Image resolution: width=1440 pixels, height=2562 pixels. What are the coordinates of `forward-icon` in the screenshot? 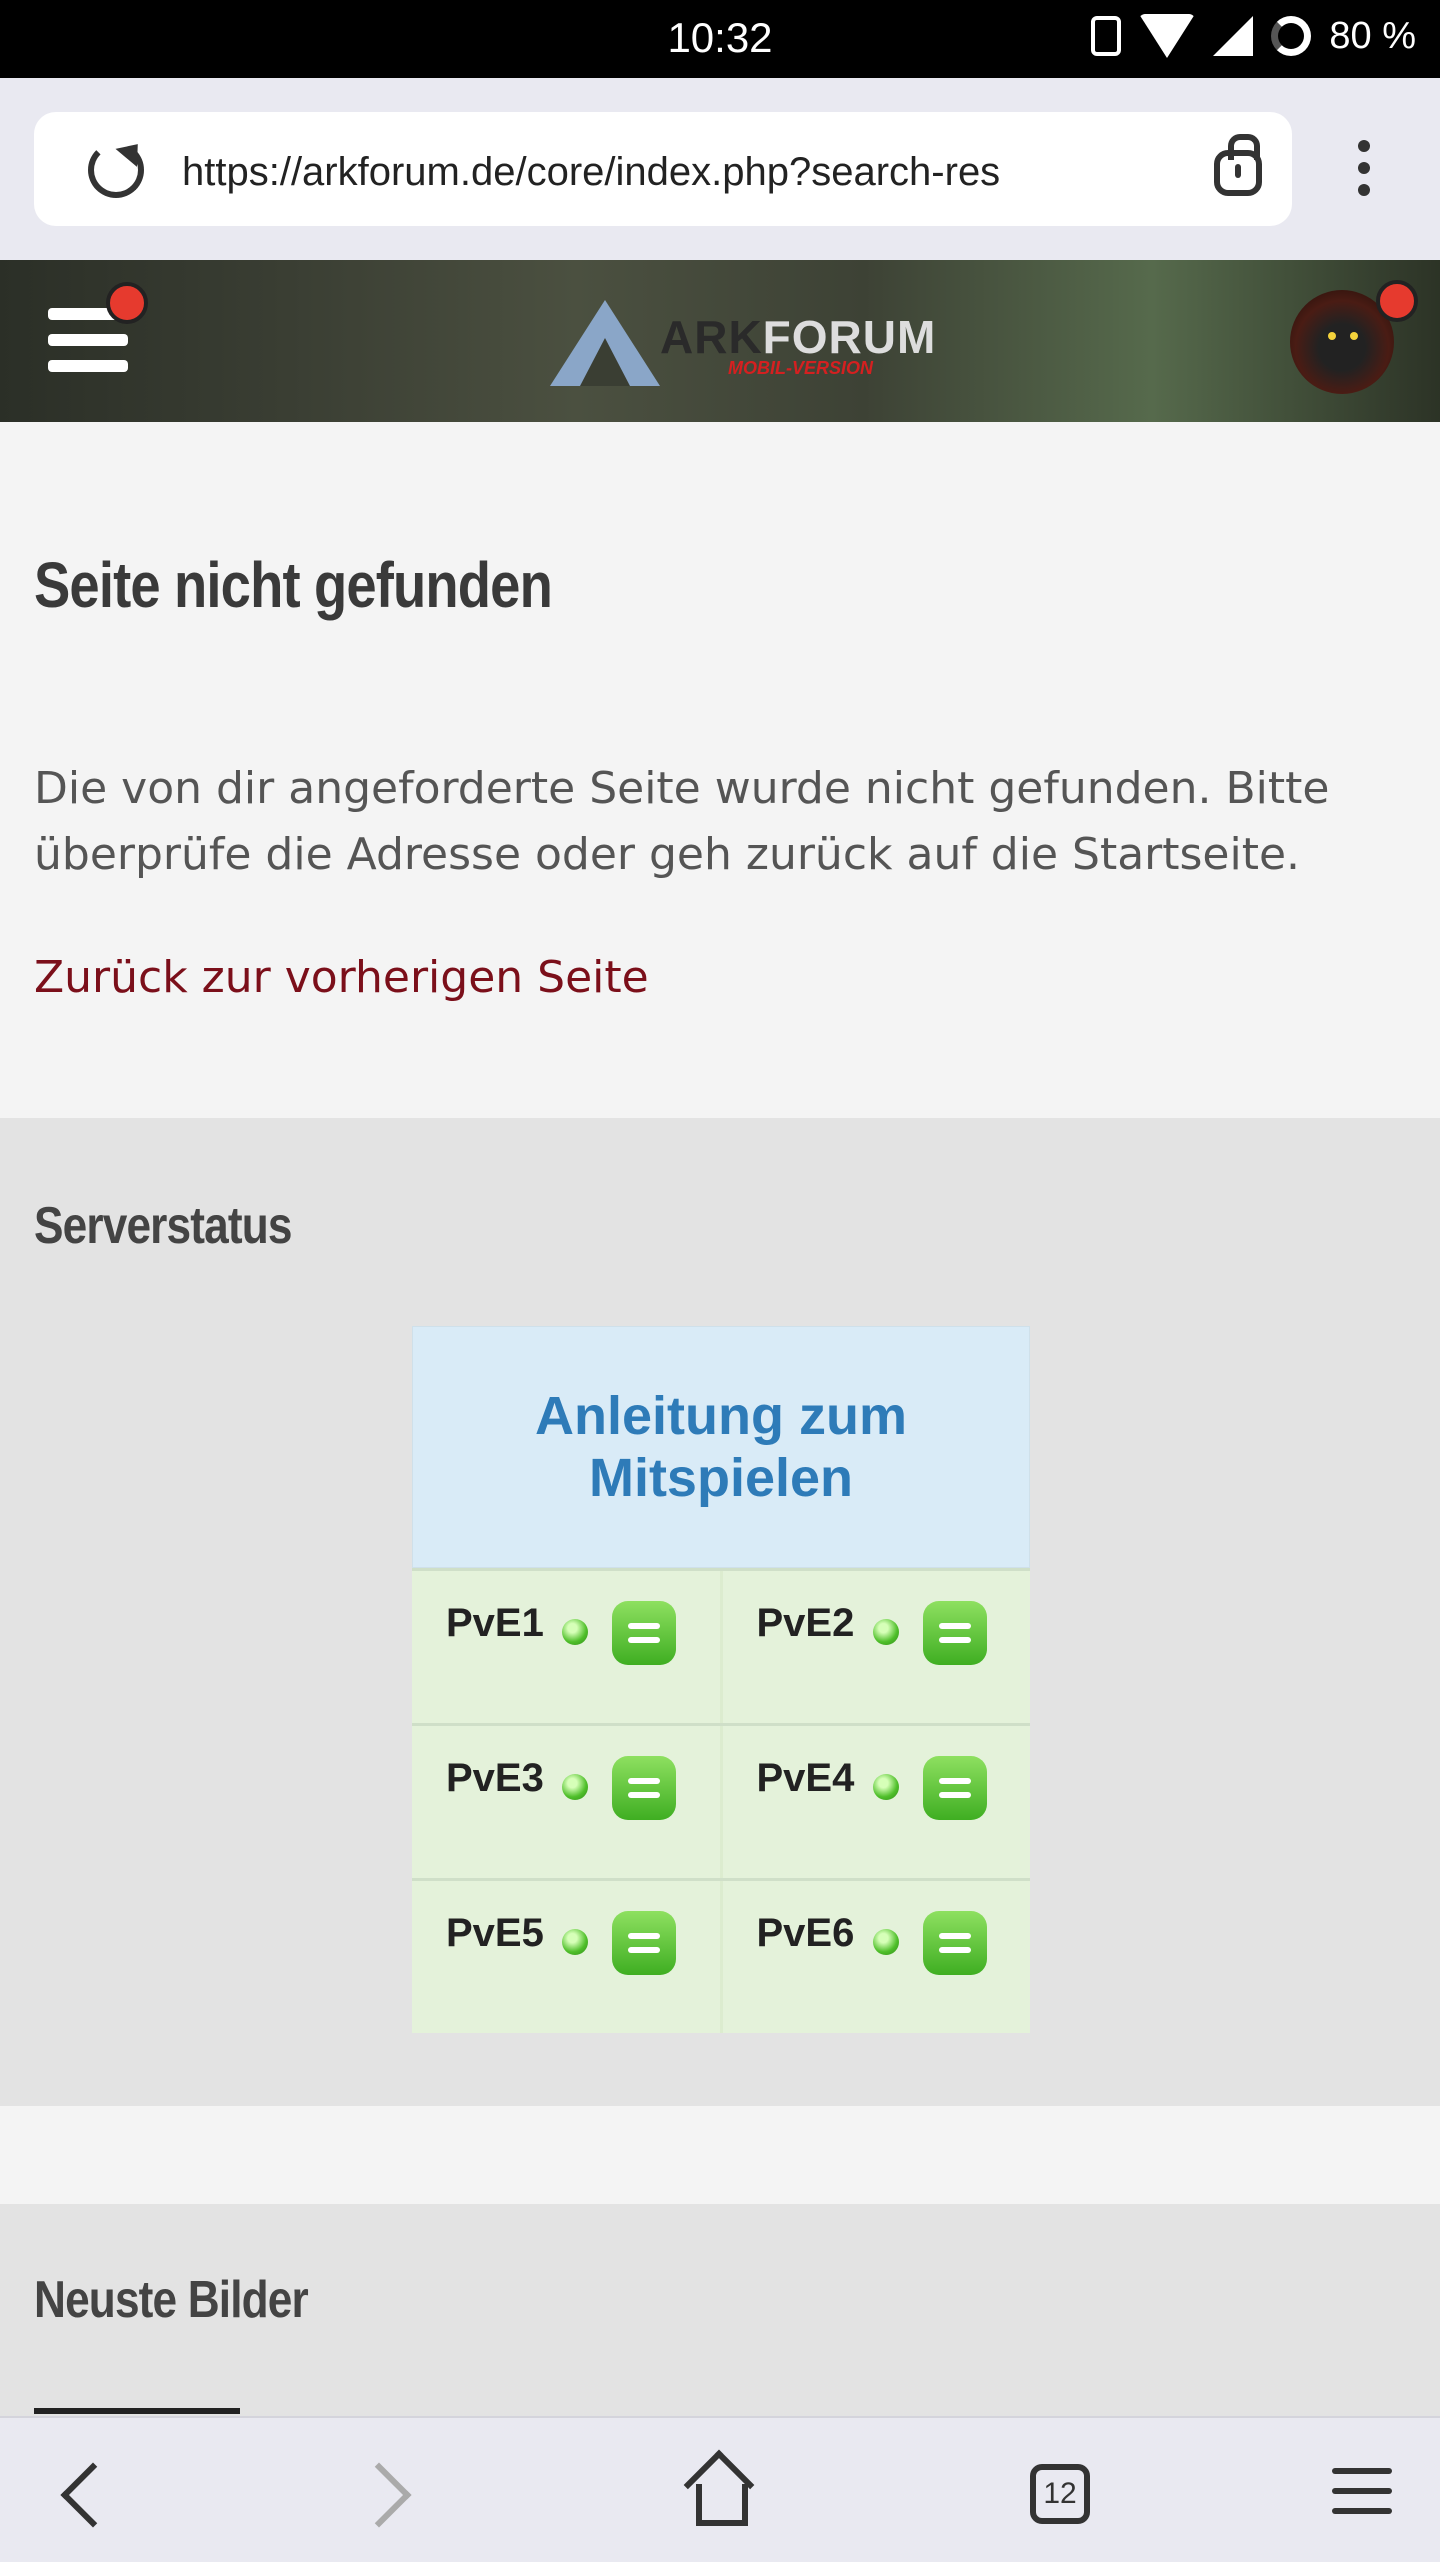 It's located at (387, 2494).